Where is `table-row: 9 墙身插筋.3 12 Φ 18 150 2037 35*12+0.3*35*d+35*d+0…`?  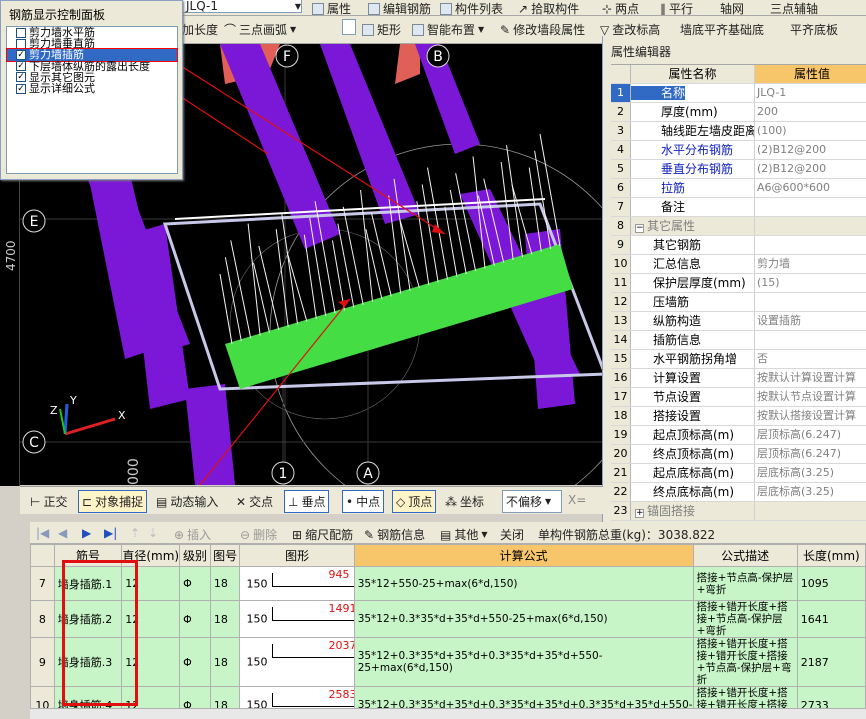
table-row: 9 墙身插筋.3 12 Φ 18 150 2037 35*12+0.3*35*d+35*d+0… is located at coordinates (448, 662).